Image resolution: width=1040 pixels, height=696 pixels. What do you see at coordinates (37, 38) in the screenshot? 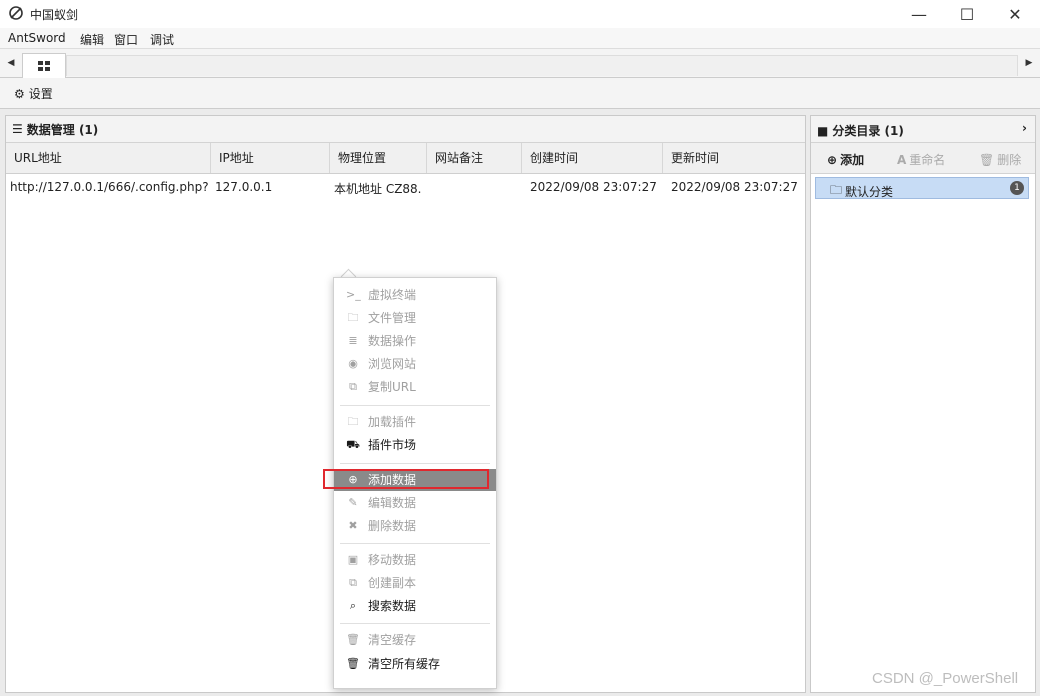
I see `menu-antsword: AntSword` at bounding box center [37, 38].